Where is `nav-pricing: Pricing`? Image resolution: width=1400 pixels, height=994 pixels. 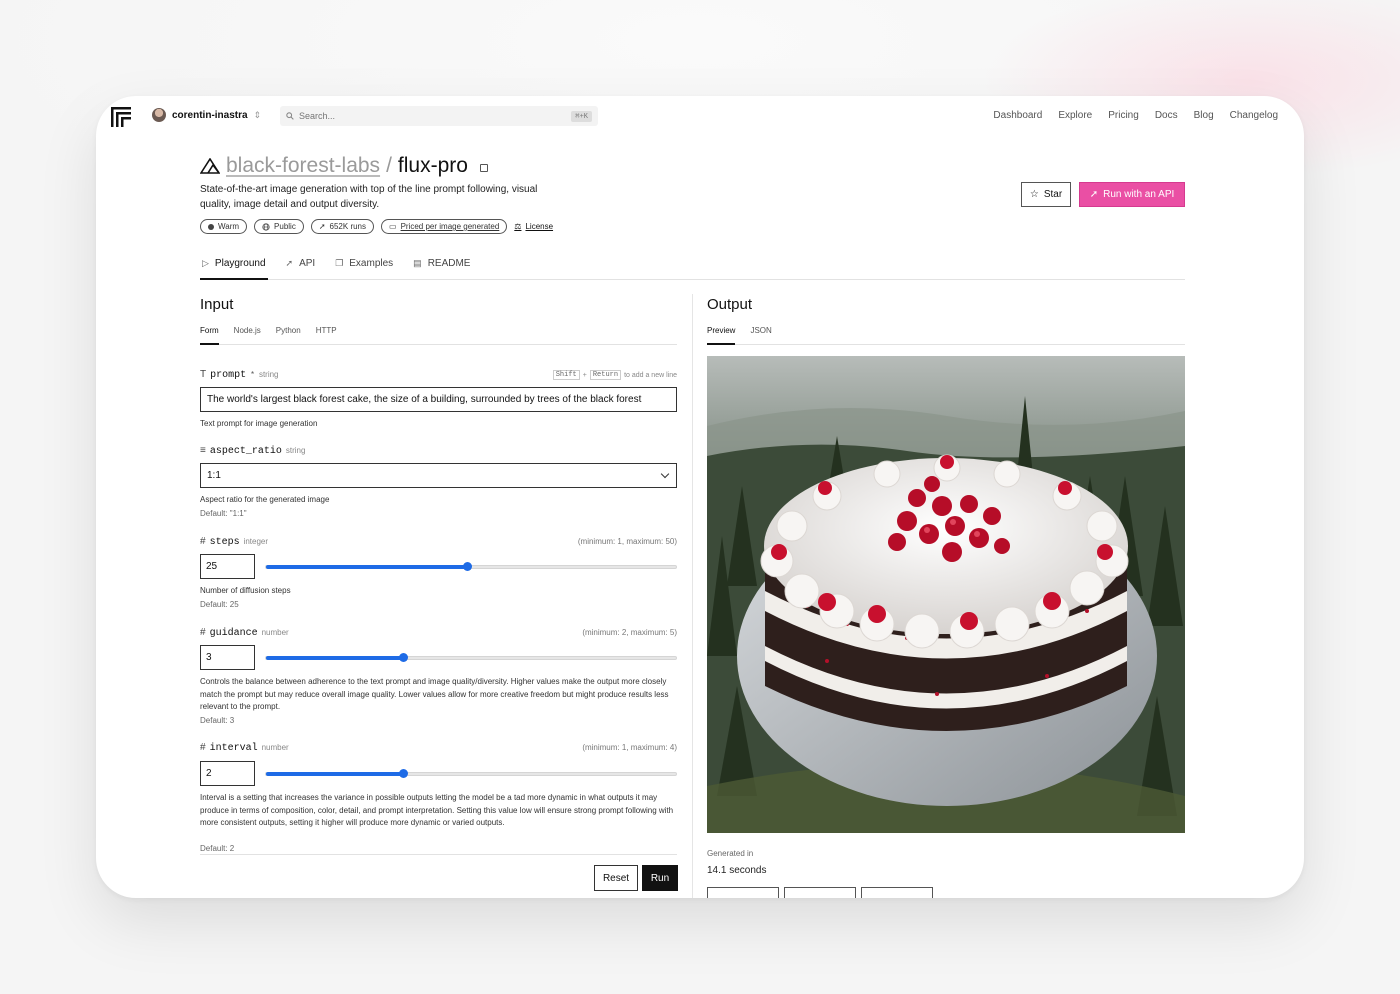 nav-pricing: Pricing is located at coordinates (1123, 115).